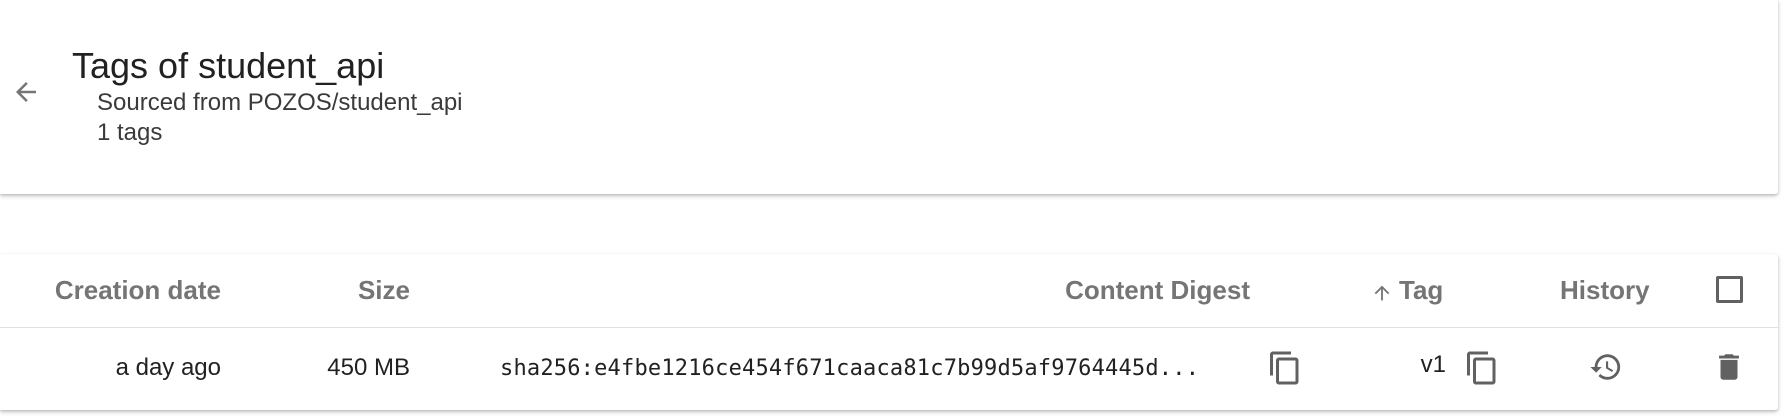 The height and width of the screenshot is (418, 1792). I want to click on column-header-creation-date: Creation date, so click(138, 290).